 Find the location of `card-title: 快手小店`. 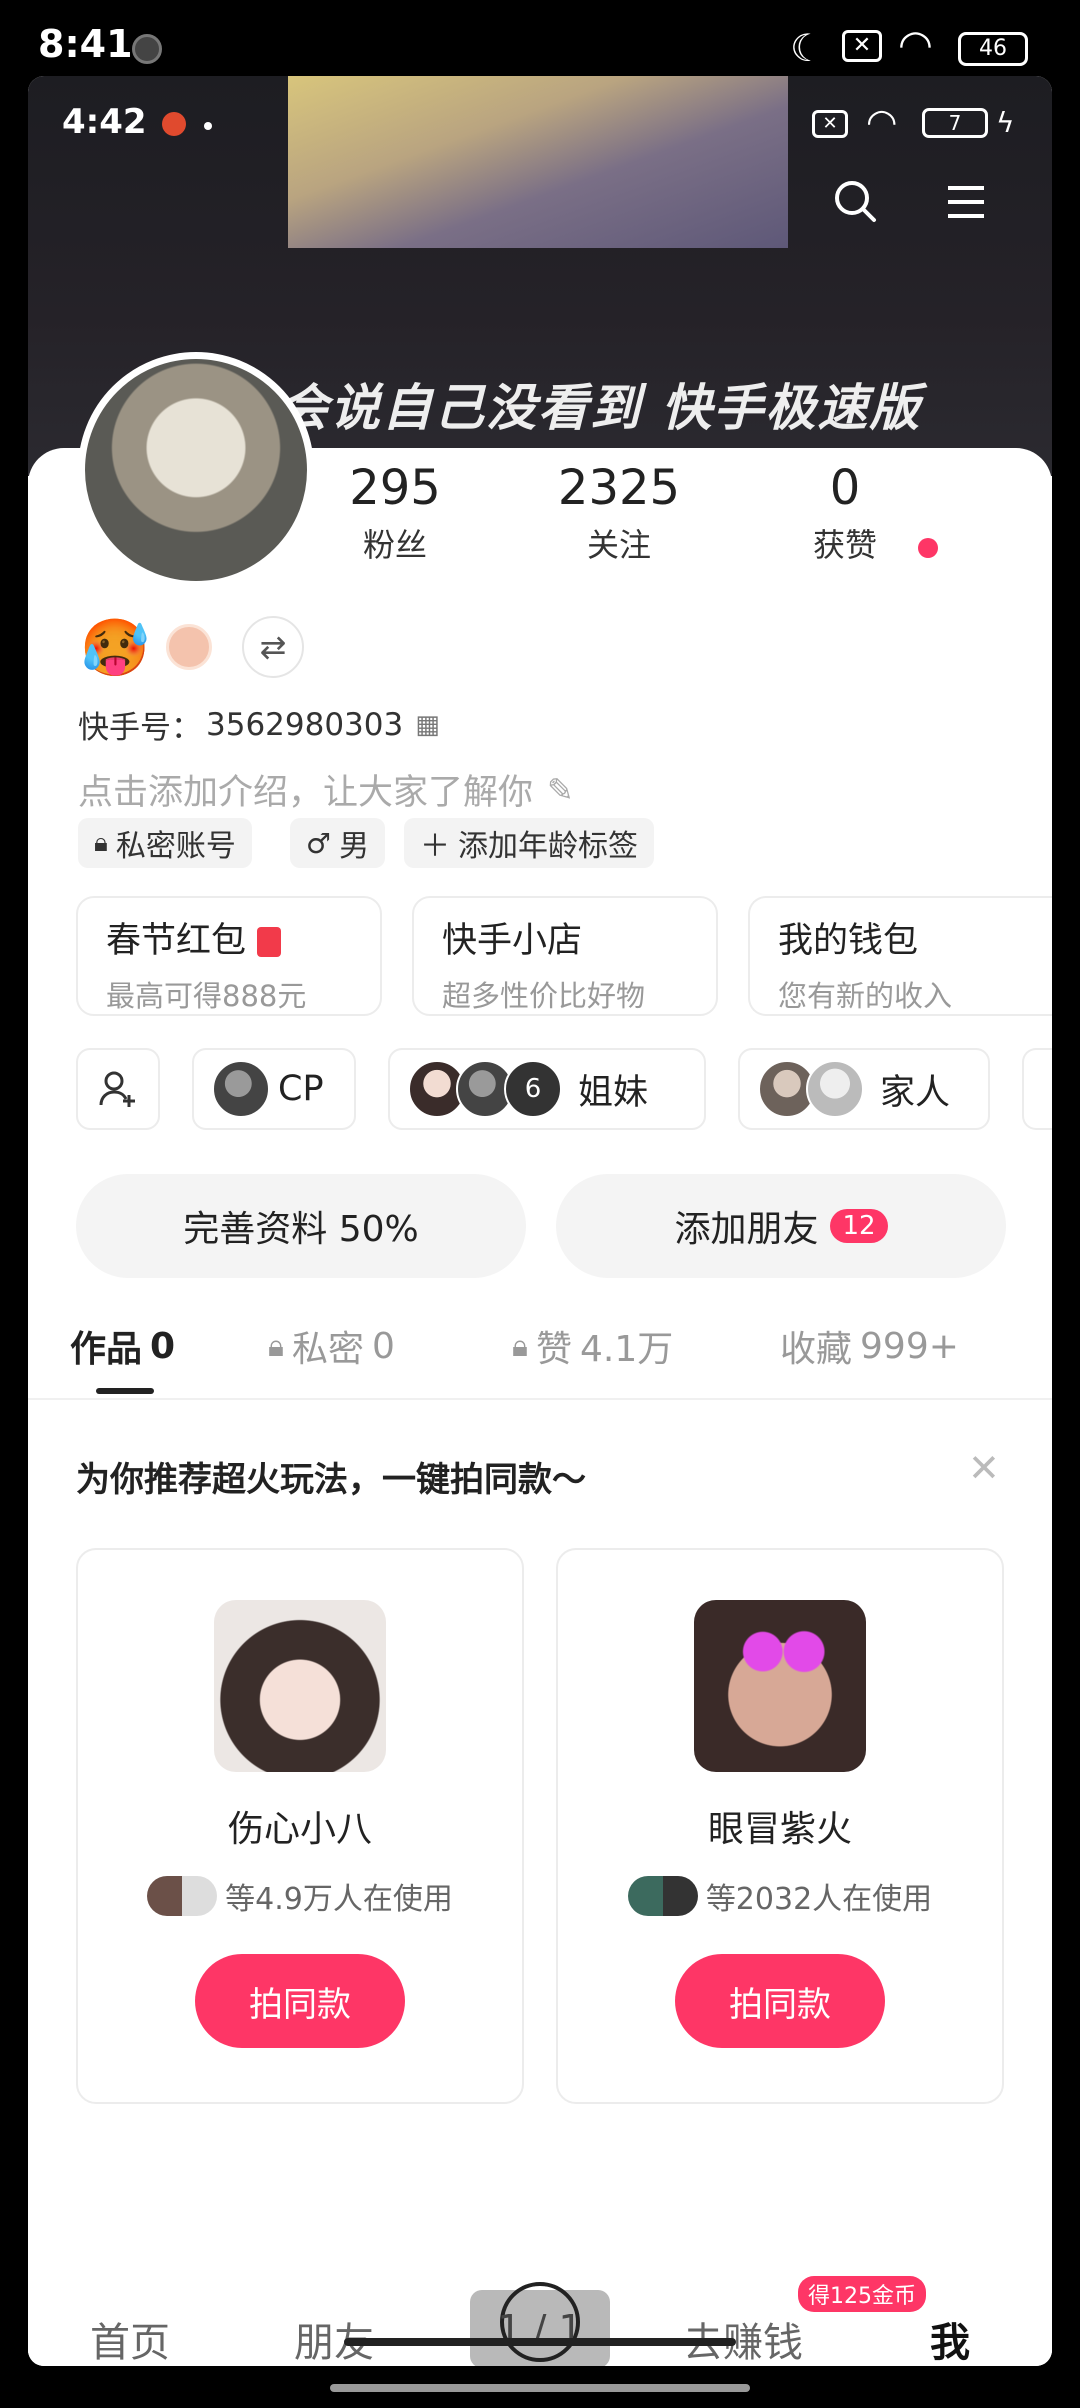

card-title: 快手小店 is located at coordinates (512, 941).